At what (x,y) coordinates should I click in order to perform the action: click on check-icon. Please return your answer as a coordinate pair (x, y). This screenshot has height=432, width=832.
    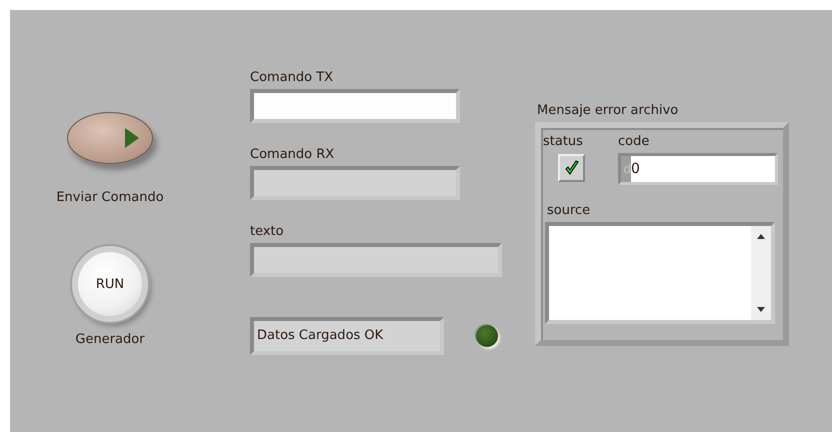
    Looking at the image, I should click on (572, 168).